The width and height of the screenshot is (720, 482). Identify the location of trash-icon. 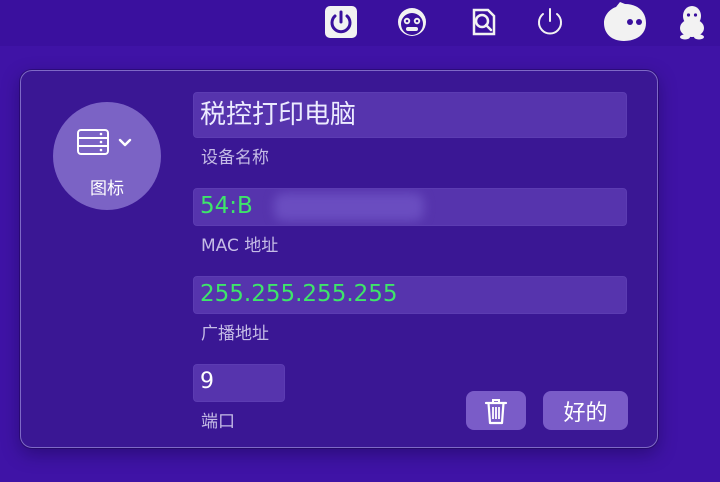
(496, 411).